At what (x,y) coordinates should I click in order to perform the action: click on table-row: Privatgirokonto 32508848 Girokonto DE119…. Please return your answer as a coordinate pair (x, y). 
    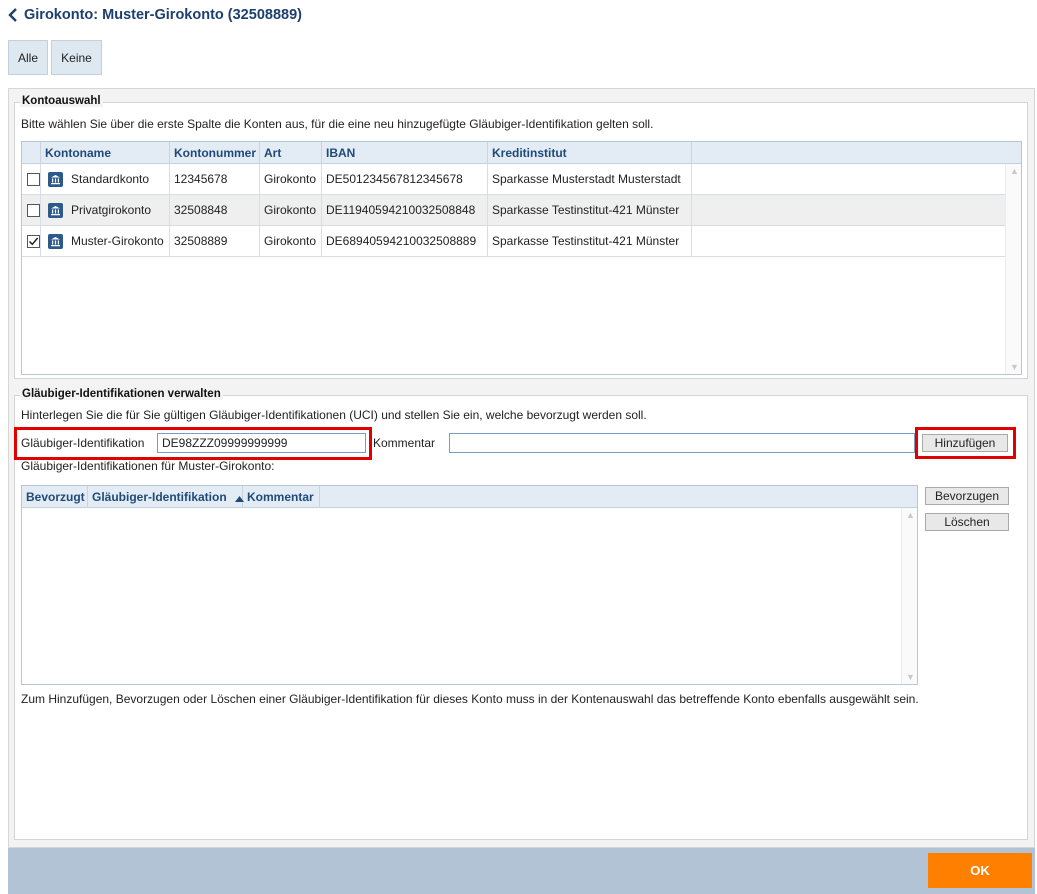
    Looking at the image, I should click on (513, 210).